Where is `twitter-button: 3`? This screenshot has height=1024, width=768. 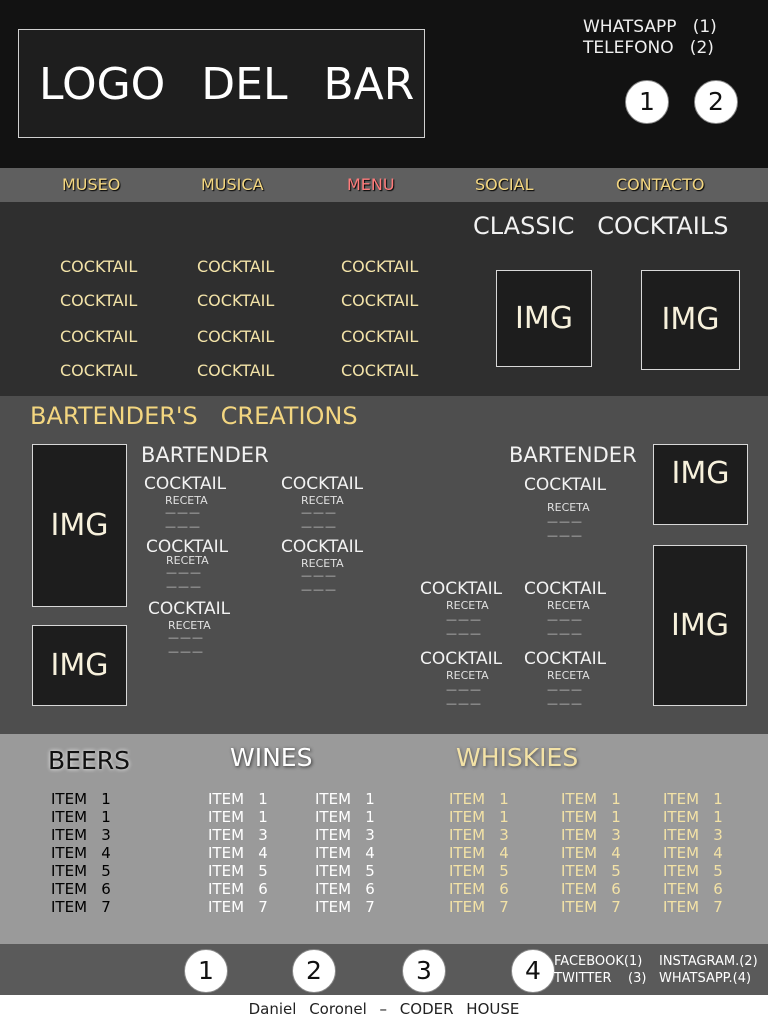
twitter-button: 3 is located at coordinates (424, 971).